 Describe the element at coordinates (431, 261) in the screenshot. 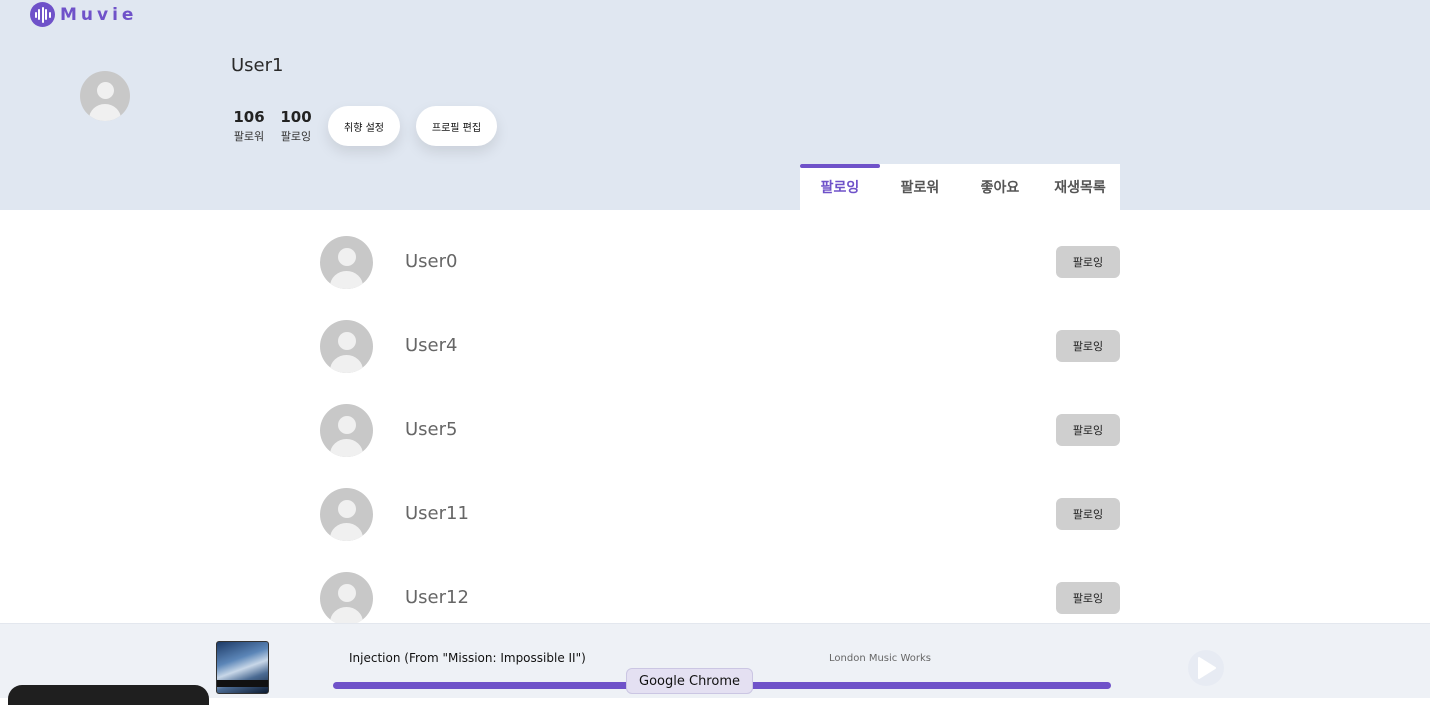

I see `user-name: User0` at that location.